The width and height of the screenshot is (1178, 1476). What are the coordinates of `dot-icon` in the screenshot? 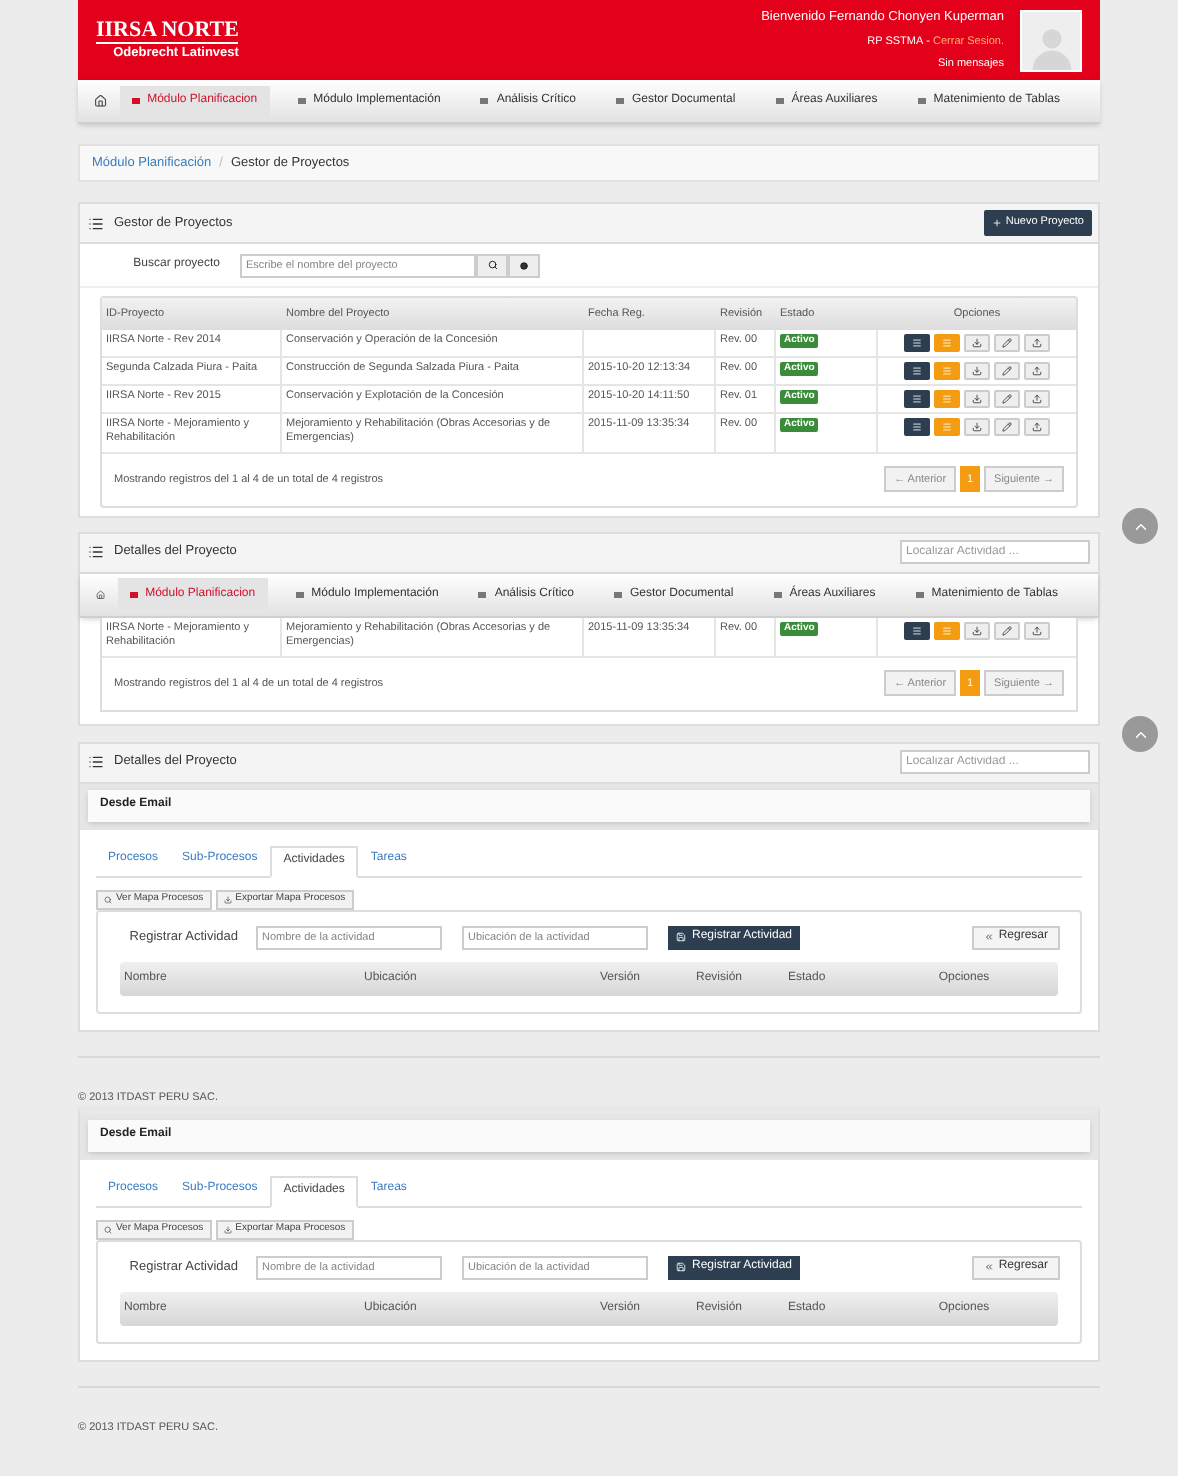 It's located at (524, 265).